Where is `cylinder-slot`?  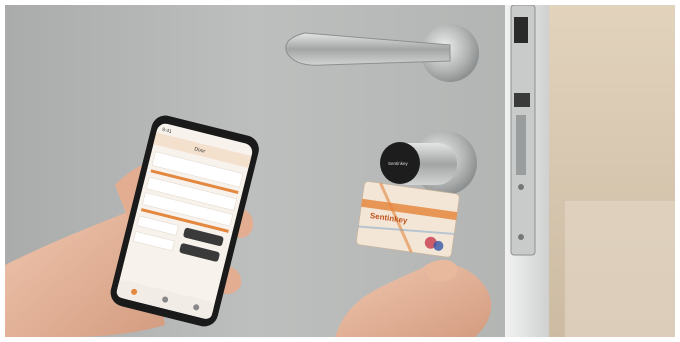
cylinder-slot is located at coordinates (521, 145).